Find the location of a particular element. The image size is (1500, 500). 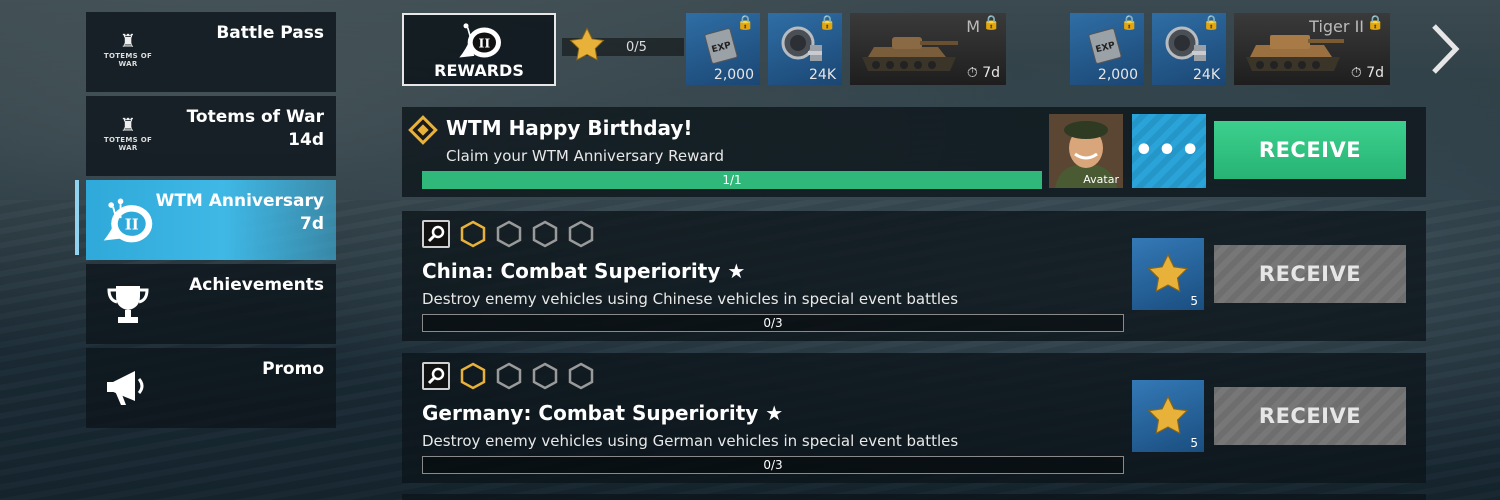

reward-tank: M 🔒 ⏱ 7d is located at coordinates (928, 49).